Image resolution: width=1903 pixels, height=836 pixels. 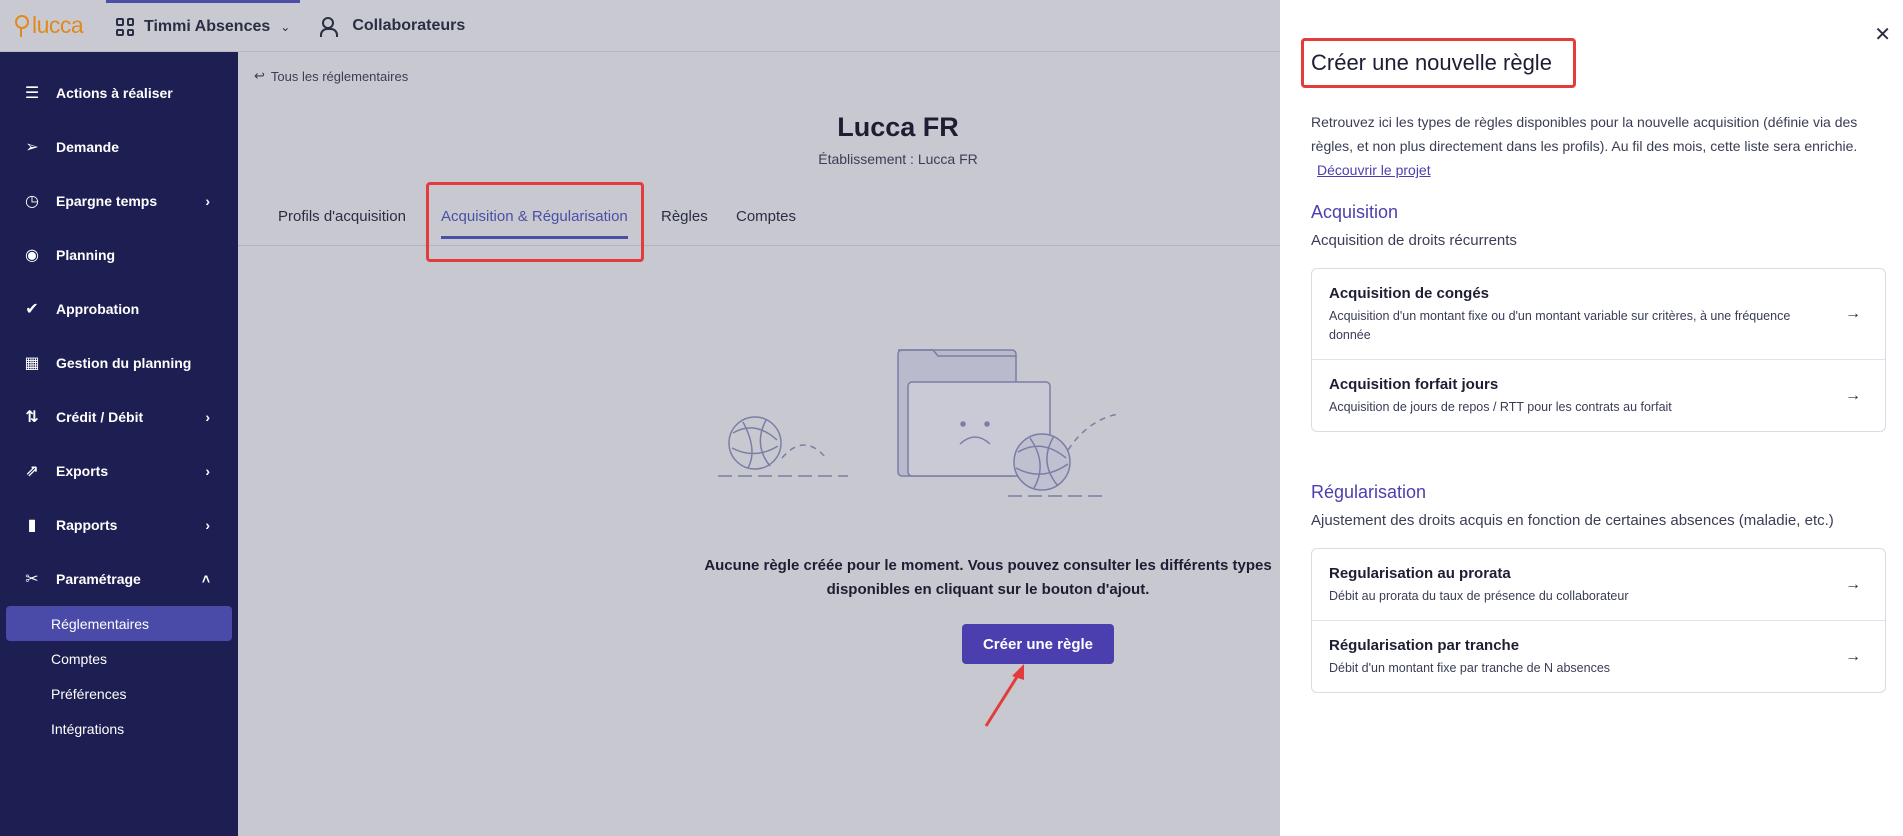 I want to click on top-bar: lucca Timmi Absences ⌄ Collaborateurs, so click(x=640, y=26).